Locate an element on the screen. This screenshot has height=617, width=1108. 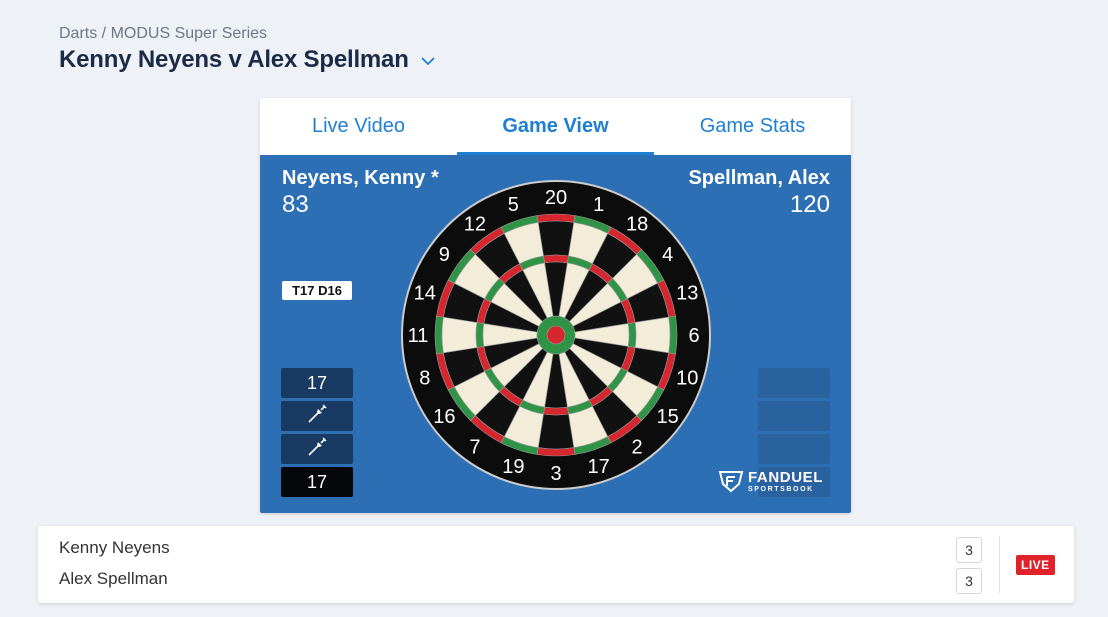
player-2-sets: 3 is located at coordinates (969, 581).